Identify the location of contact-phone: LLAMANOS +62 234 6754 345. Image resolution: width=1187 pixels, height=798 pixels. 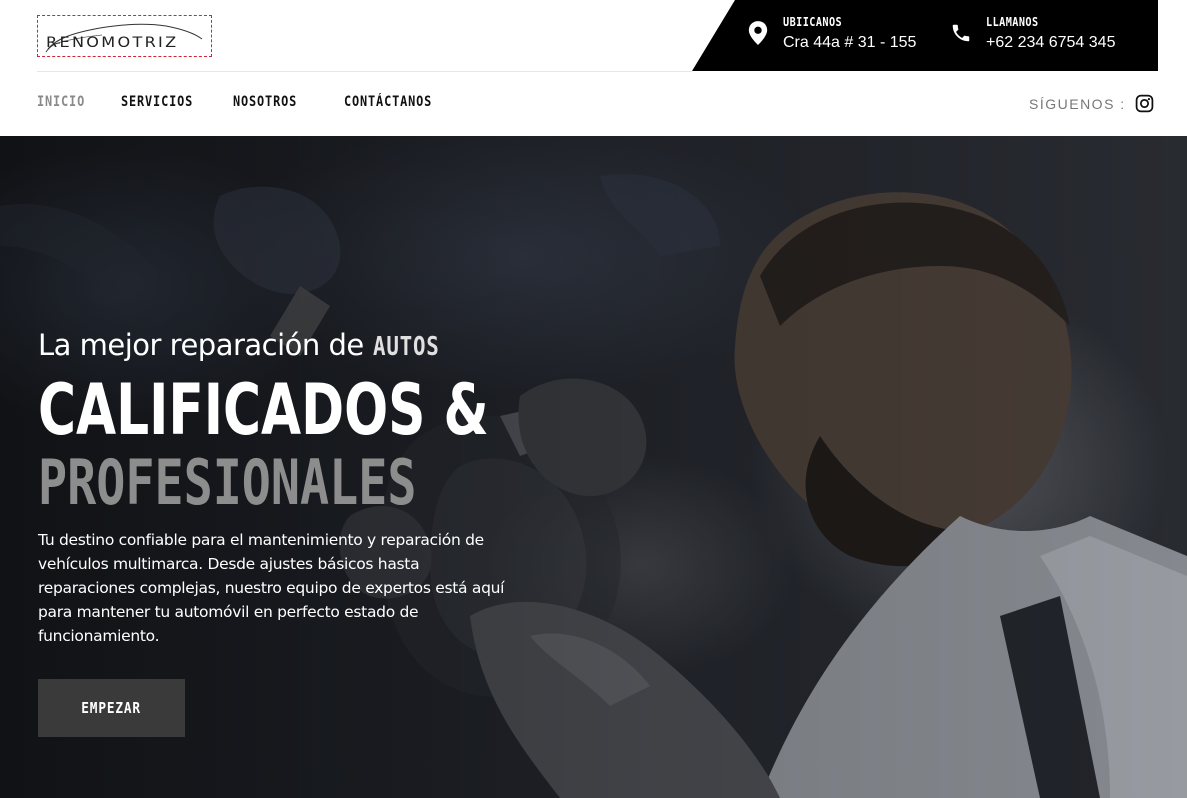
(1032, 34).